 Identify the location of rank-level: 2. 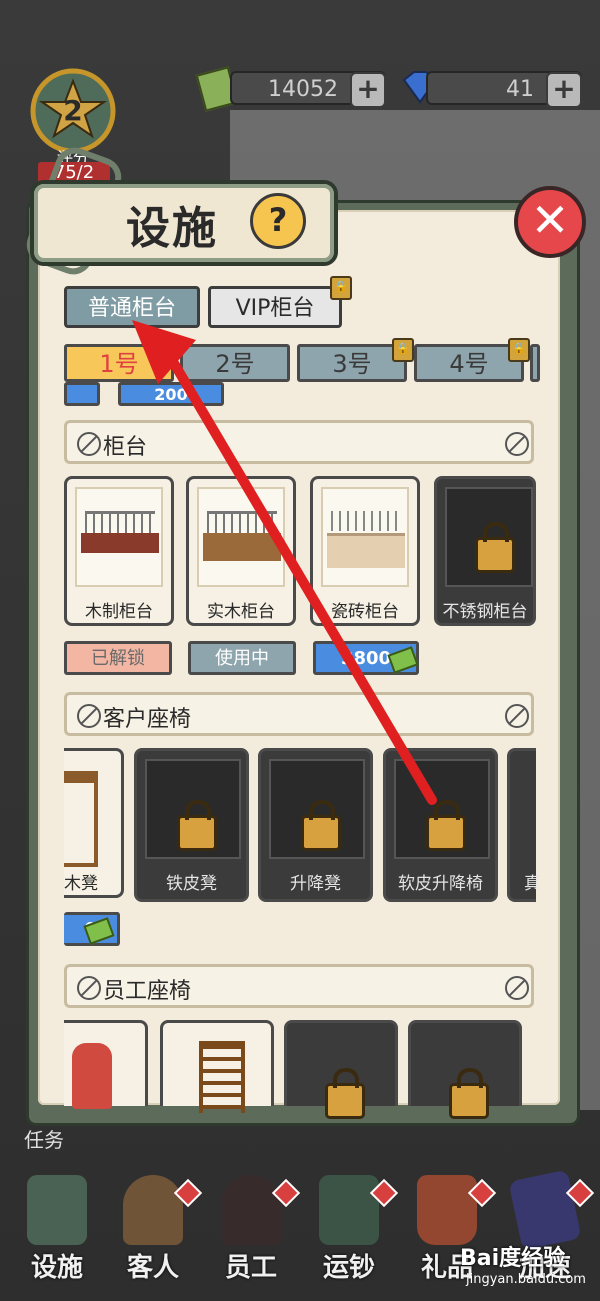
(73, 110).